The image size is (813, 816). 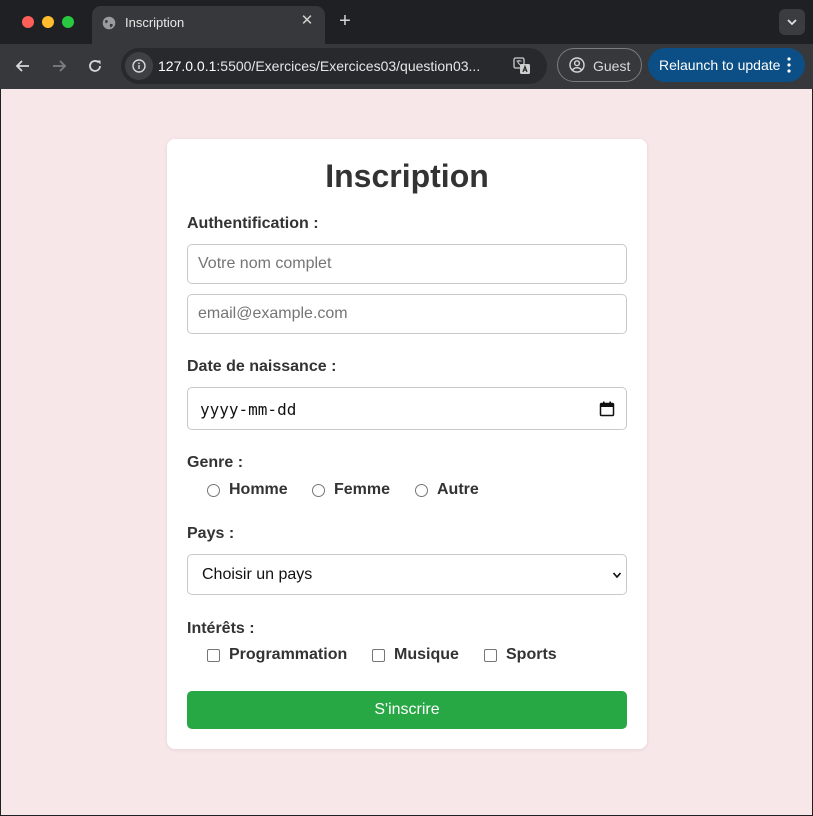 What do you see at coordinates (215, 462) in the screenshot?
I see `gender-label: Genre :` at bounding box center [215, 462].